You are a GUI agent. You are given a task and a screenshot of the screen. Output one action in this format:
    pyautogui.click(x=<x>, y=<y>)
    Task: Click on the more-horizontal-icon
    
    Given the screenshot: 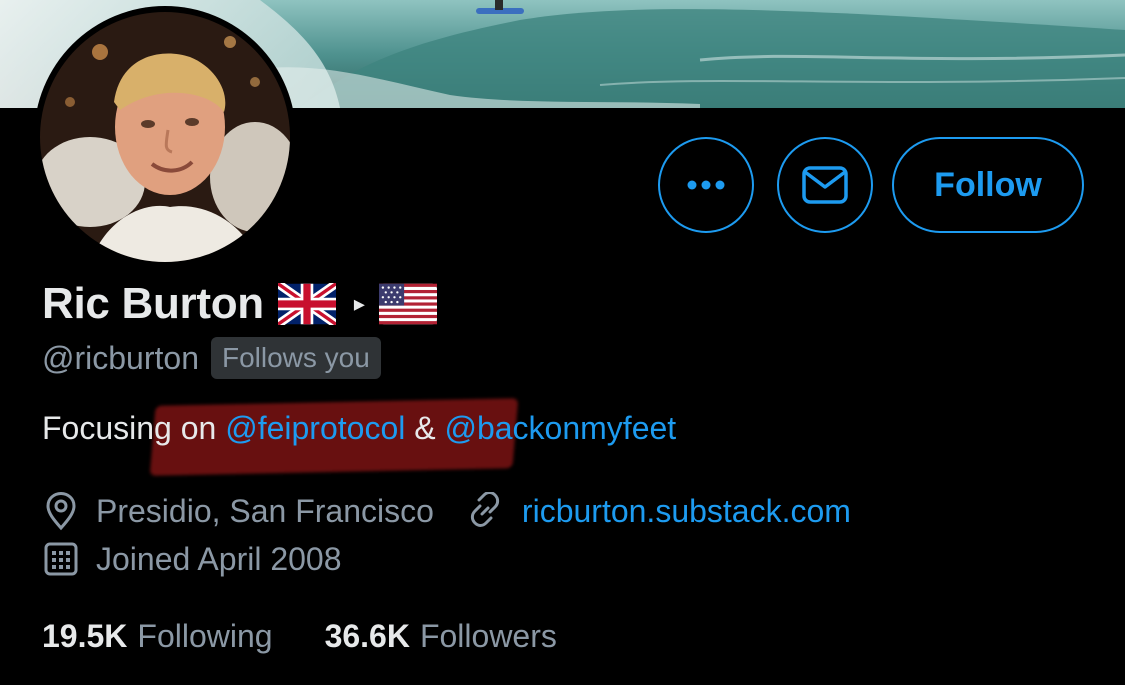 What is the action you would take?
    pyautogui.click(x=706, y=185)
    